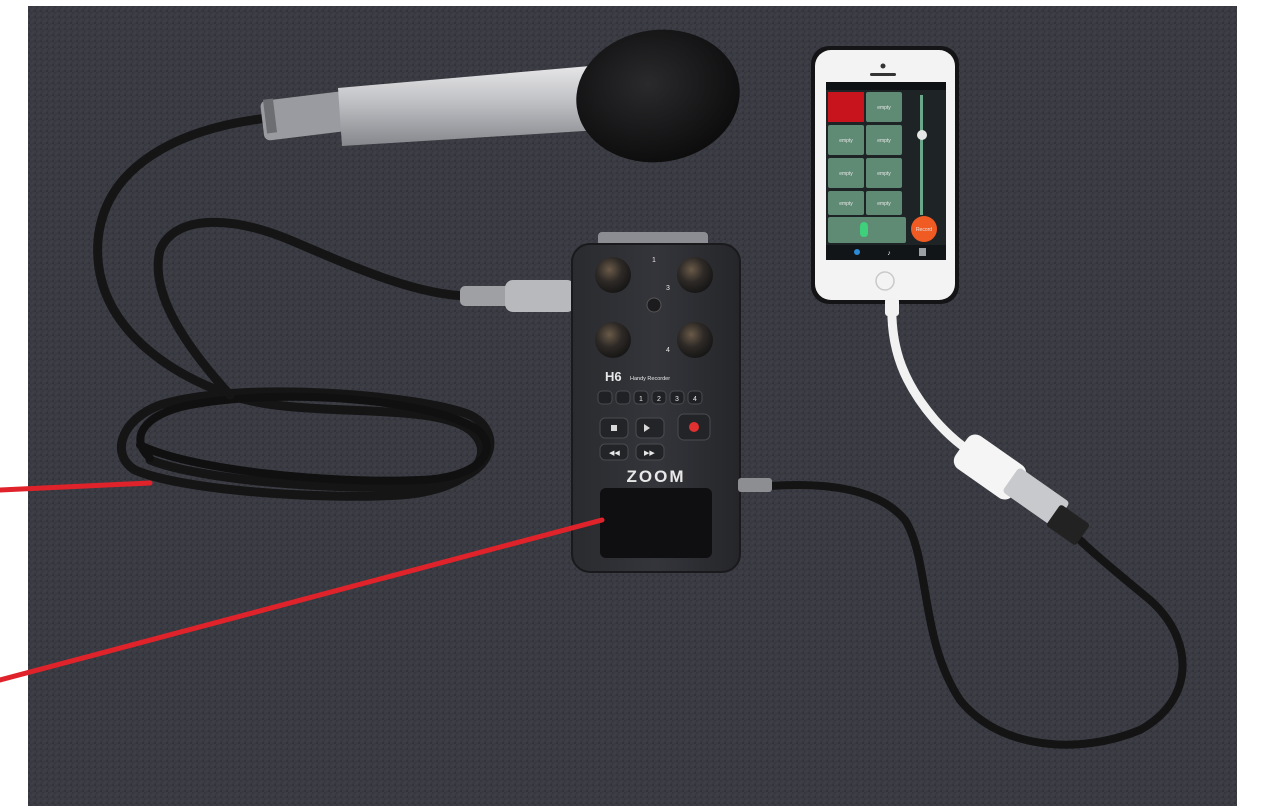 The image size is (1261, 810). I want to click on channel-label-2: 2, so click(659, 399).